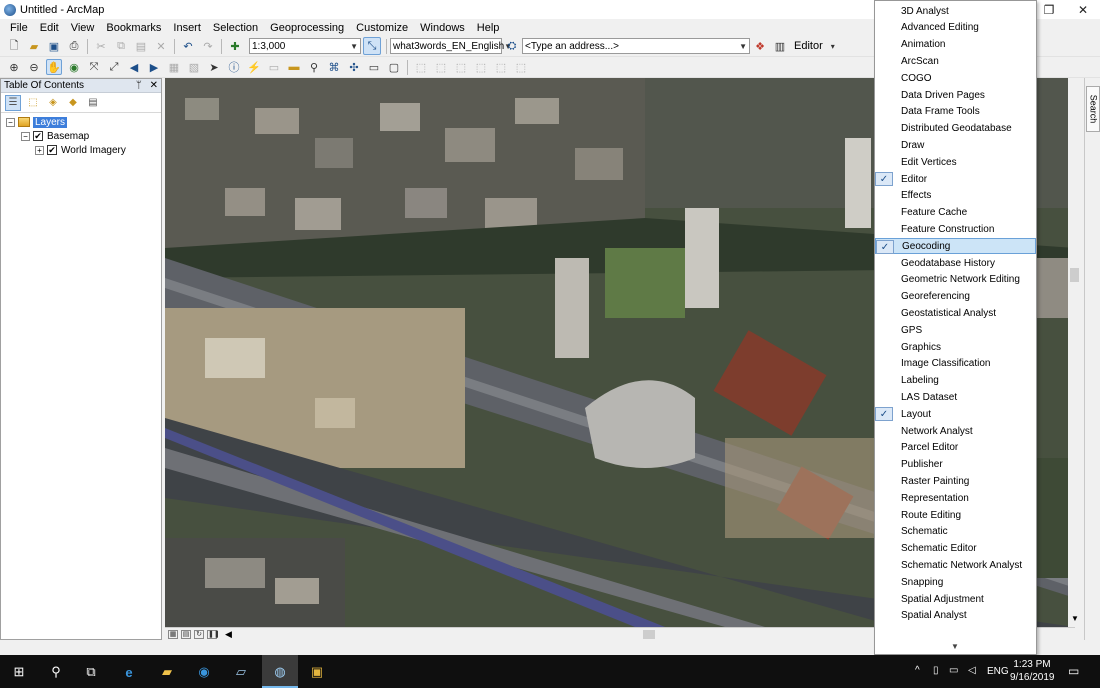  What do you see at coordinates (955, 28) in the screenshot?
I see `toolbar-menu-item: Advanced Editing` at bounding box center [955, 28].